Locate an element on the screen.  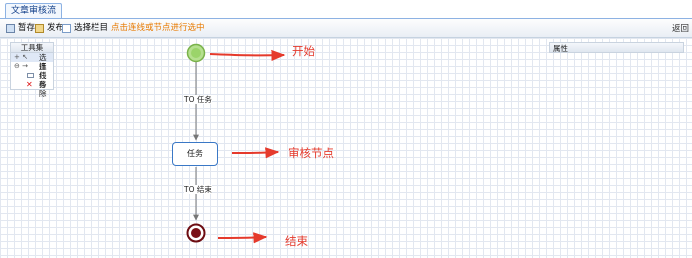
edge-label-to-task: TO 任务 is located at coordinates (198, 99).